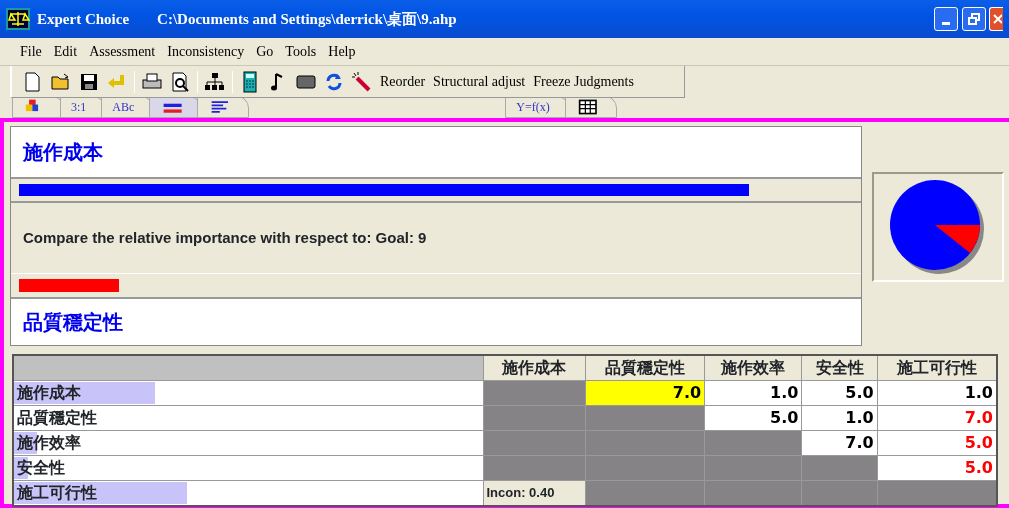  What do you see at coordinates (946, 23) in the screenshot?
I see `minimize-icon` at bounding box center [946, 23].